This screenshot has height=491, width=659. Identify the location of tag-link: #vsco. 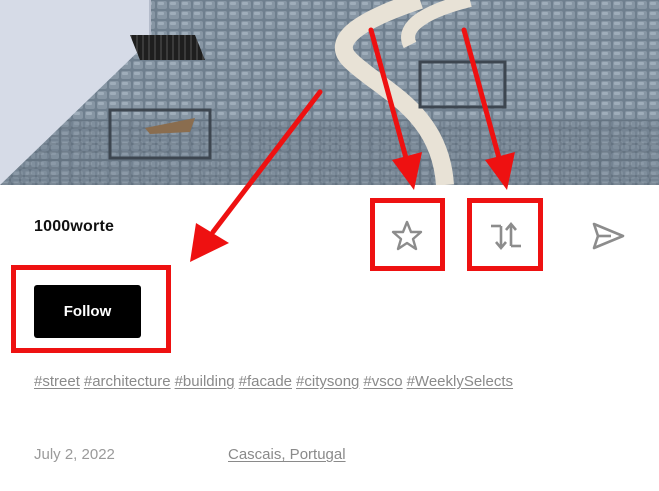
(382, 381).